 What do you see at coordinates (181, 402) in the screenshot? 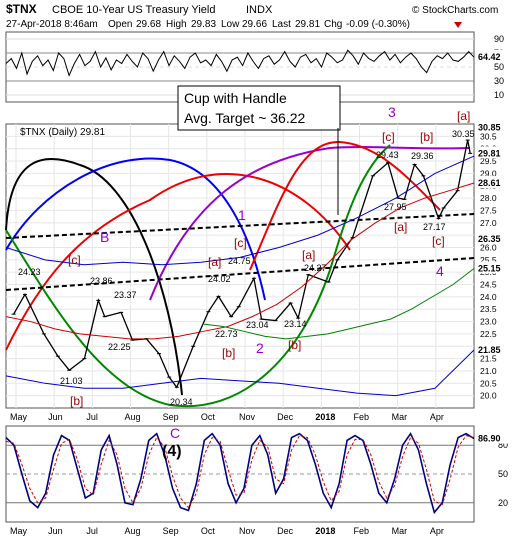
I see `label-20-34: 20.34` at bounding box center [181, 402].